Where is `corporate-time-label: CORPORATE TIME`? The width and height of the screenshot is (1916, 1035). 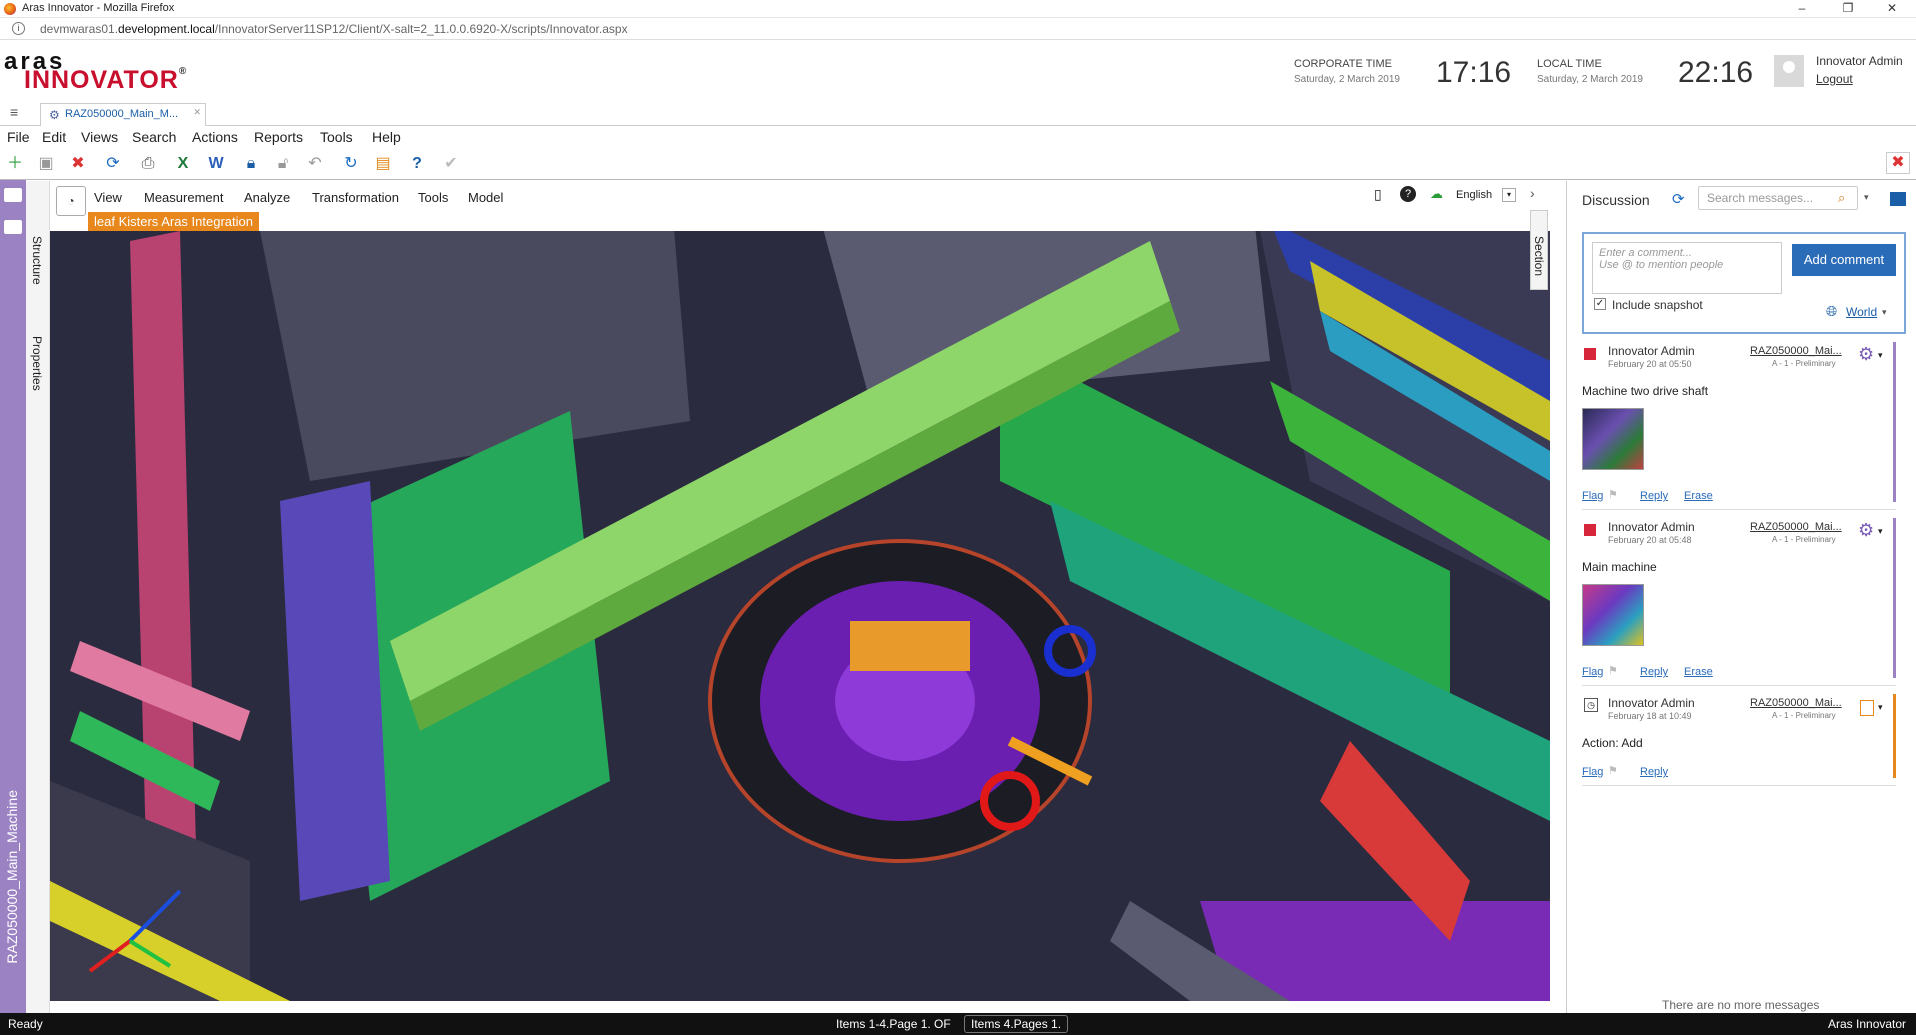 corporate-time-label: CORPORATE TIME is located at coordinates (1343, 64).